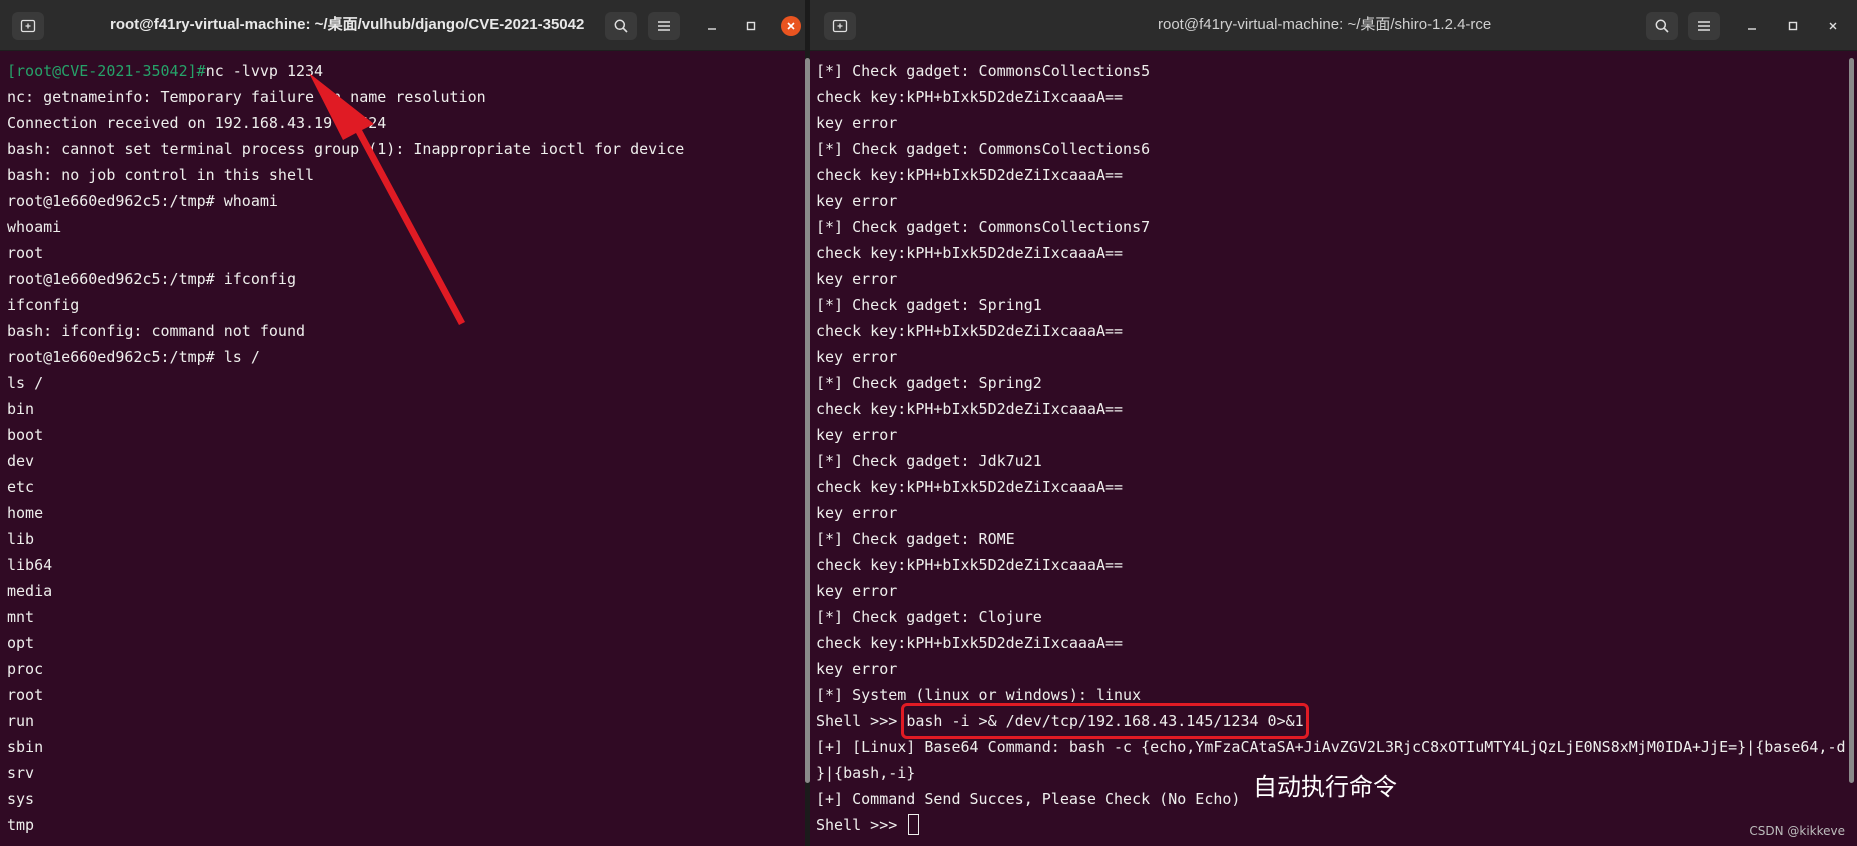 The width and height of the screenshot is (1857, 846). Describe the element at coordinates (133, 357) in the screenshot. I see `terminal-line: root@1e660ed962c5:/tmp# ls /` at that location.